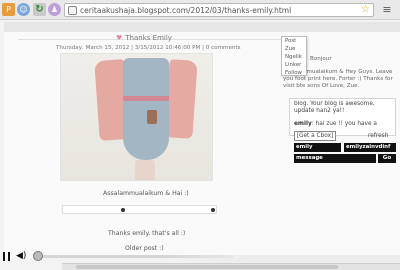 Image resolution: width=400 pixels, height=270 pixels. I want to click on browser-menu-icon: ≡, so click(387, 9).